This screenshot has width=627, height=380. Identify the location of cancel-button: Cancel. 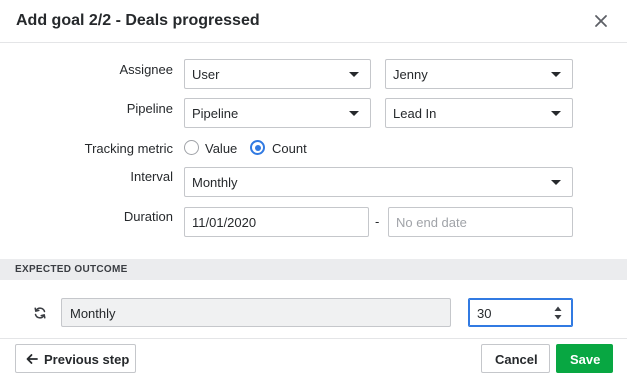
(515, 358).